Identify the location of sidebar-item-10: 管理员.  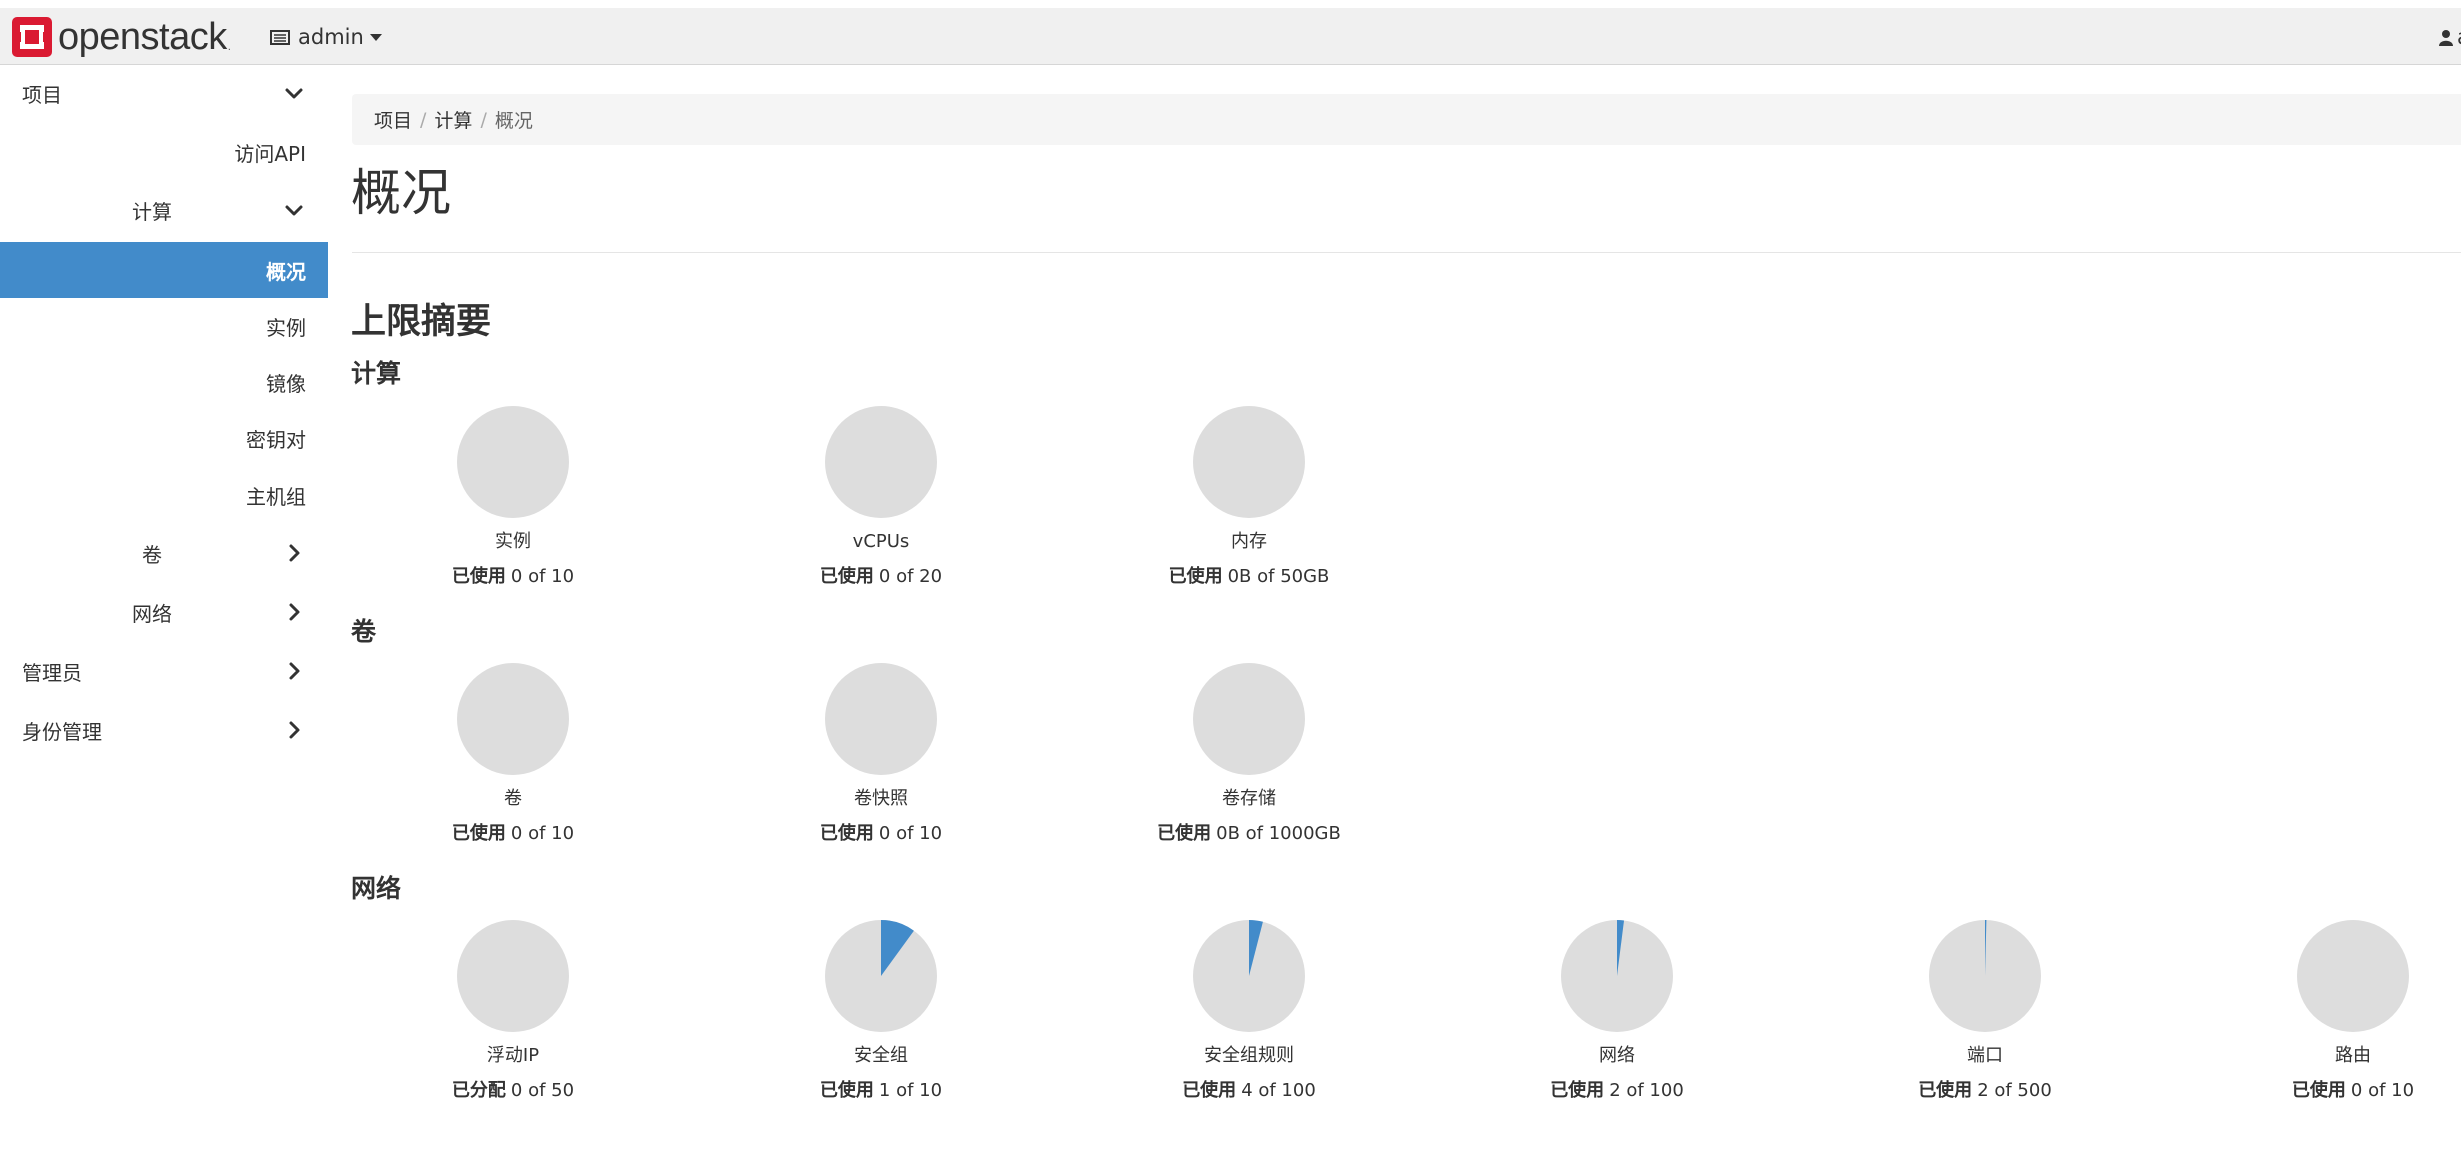
(164, 671).